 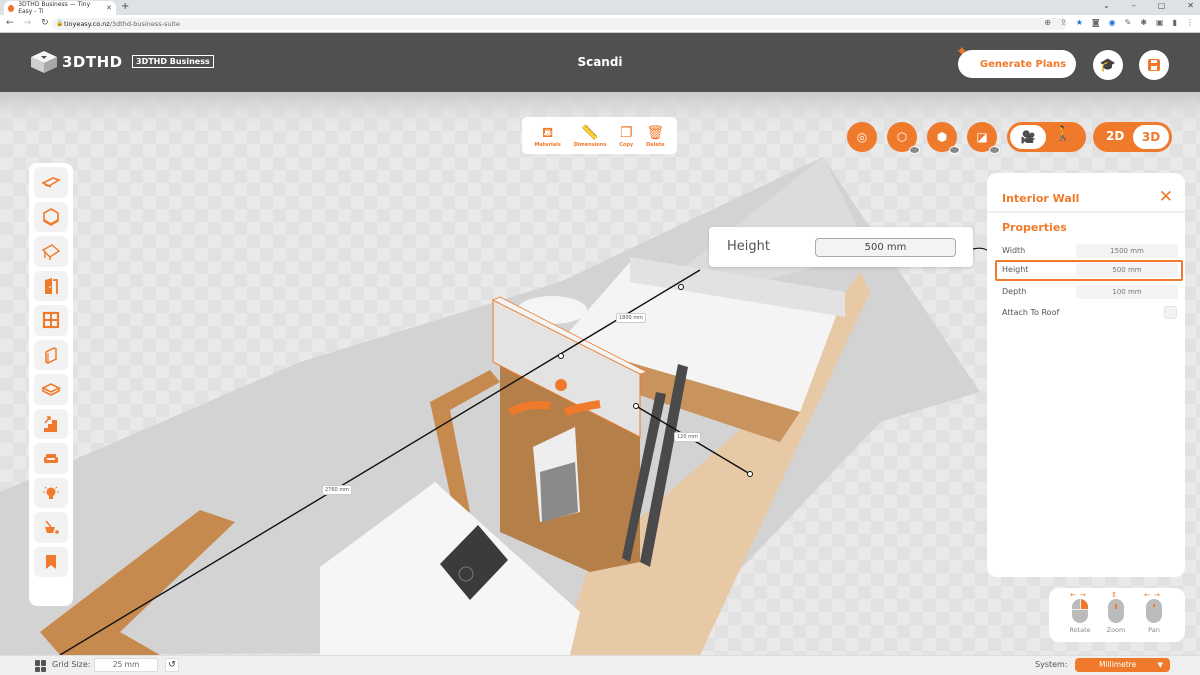 I want to click on sidebar-item-floor-plan, so click(x=51, y=182).